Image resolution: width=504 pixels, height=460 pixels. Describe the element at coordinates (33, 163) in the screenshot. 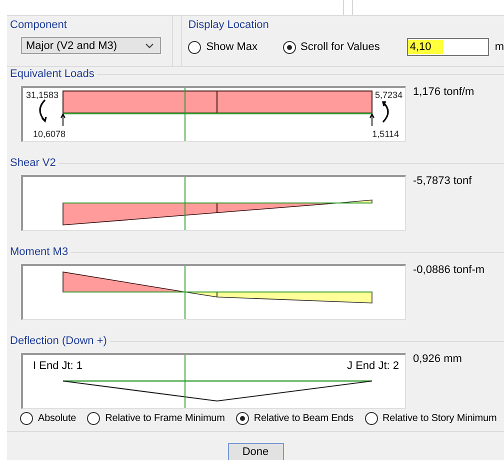

I see `section-title: Shear V2` at that location.